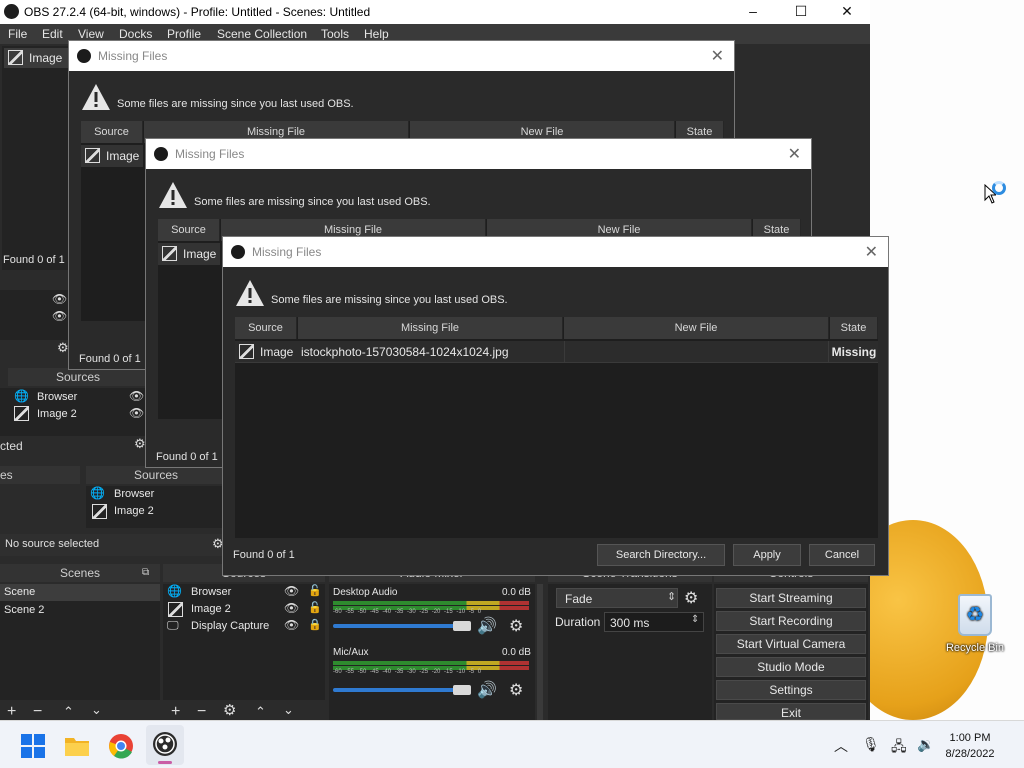 This screenshot has width=1024, height=768. I want to click on col-new-file: New File, so click(696, 328).